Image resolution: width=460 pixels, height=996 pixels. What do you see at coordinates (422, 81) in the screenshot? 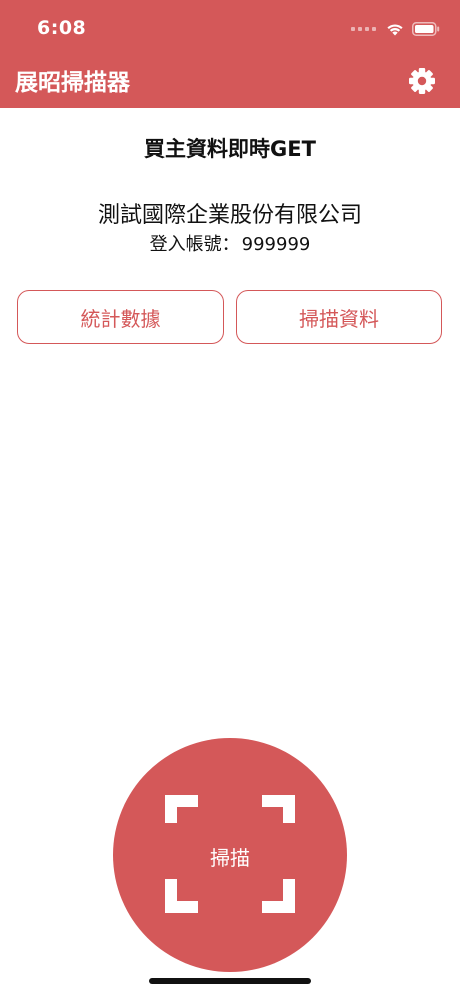
I see `gear-icon` at bounding box center [422, 81].